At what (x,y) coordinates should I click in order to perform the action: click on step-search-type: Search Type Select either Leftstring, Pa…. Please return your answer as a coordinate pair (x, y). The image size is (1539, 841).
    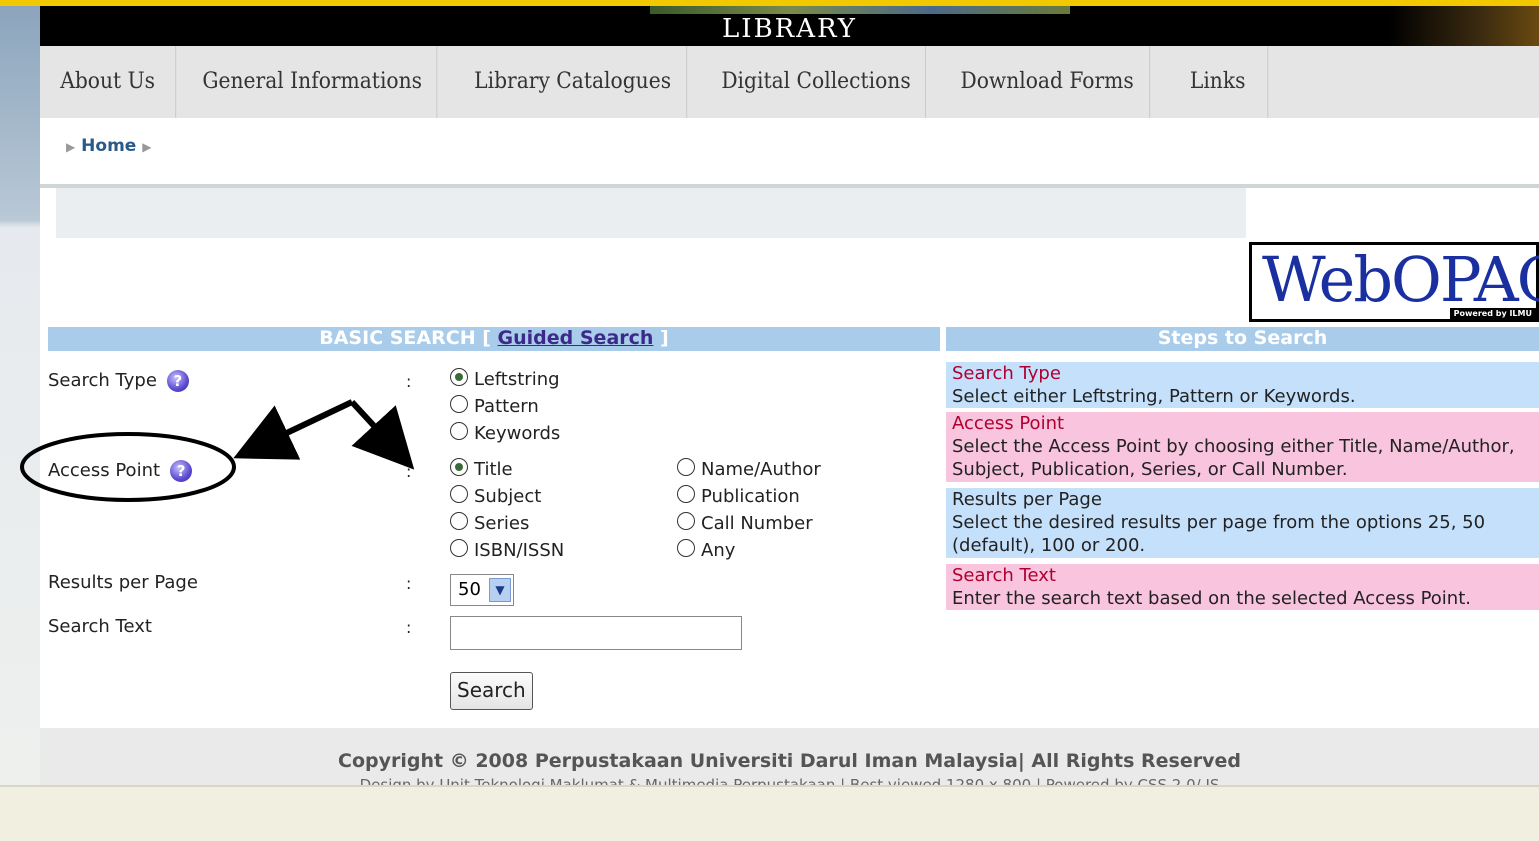
    Looking at the image, I should click on (1242, 385).